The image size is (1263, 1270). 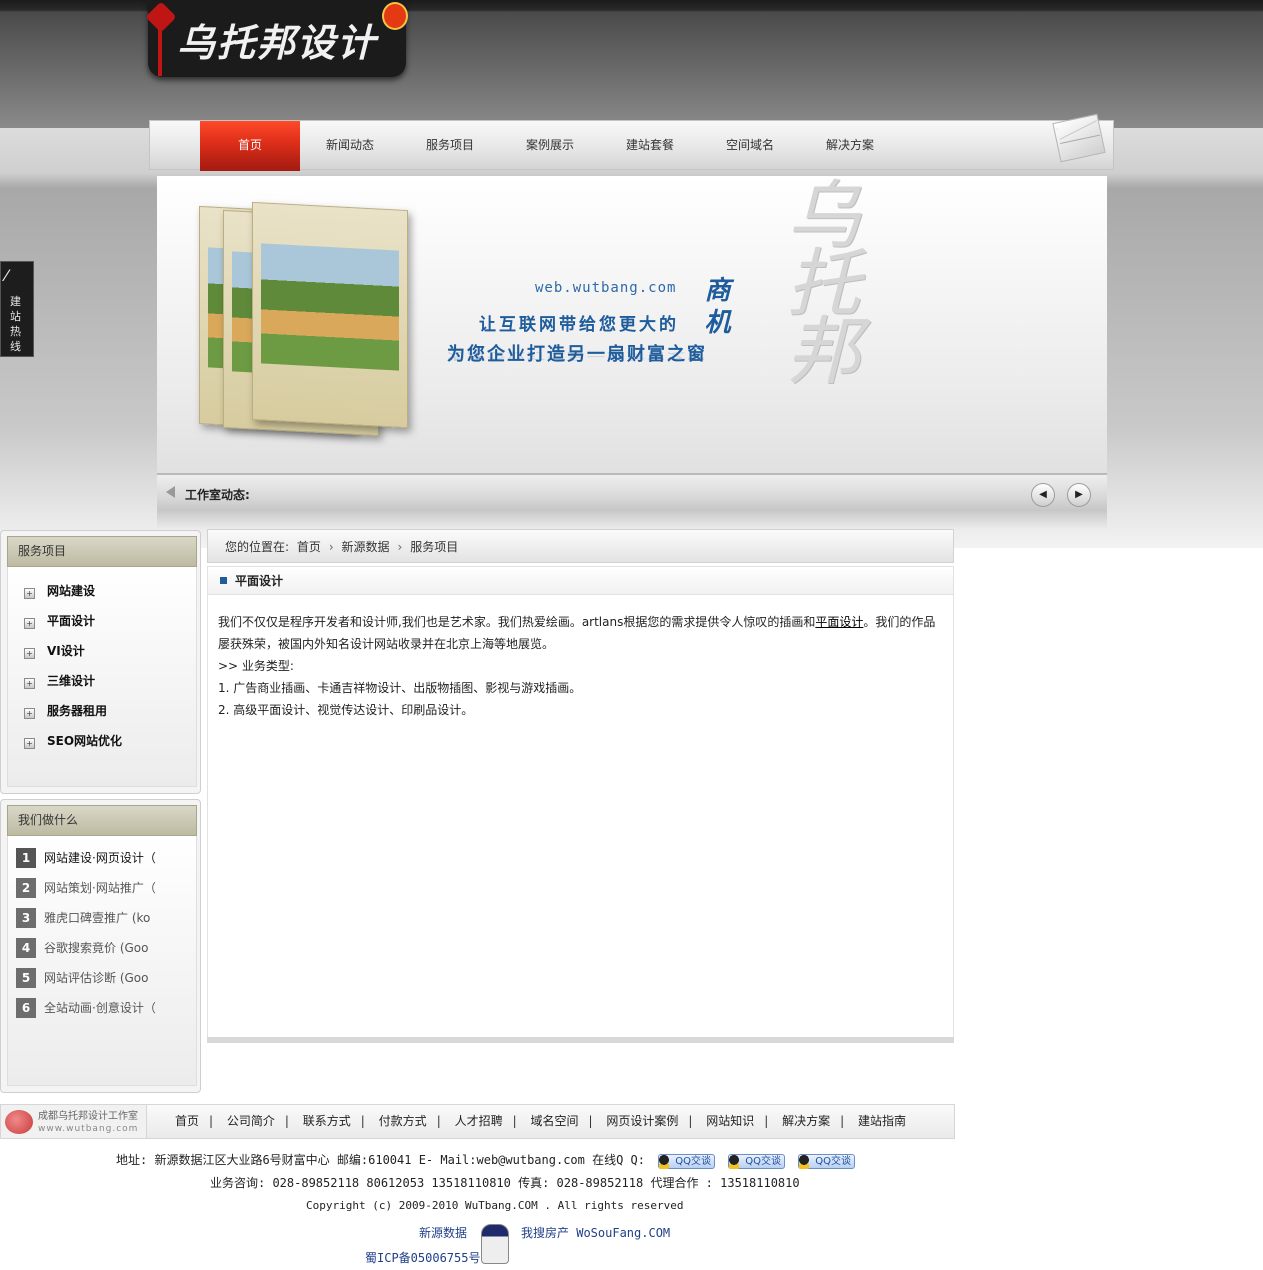 What do you see at coordinates (102, 551) in the screenshot?
I see `services-panel-title: 服务项目` at bounding box center [102, 551].